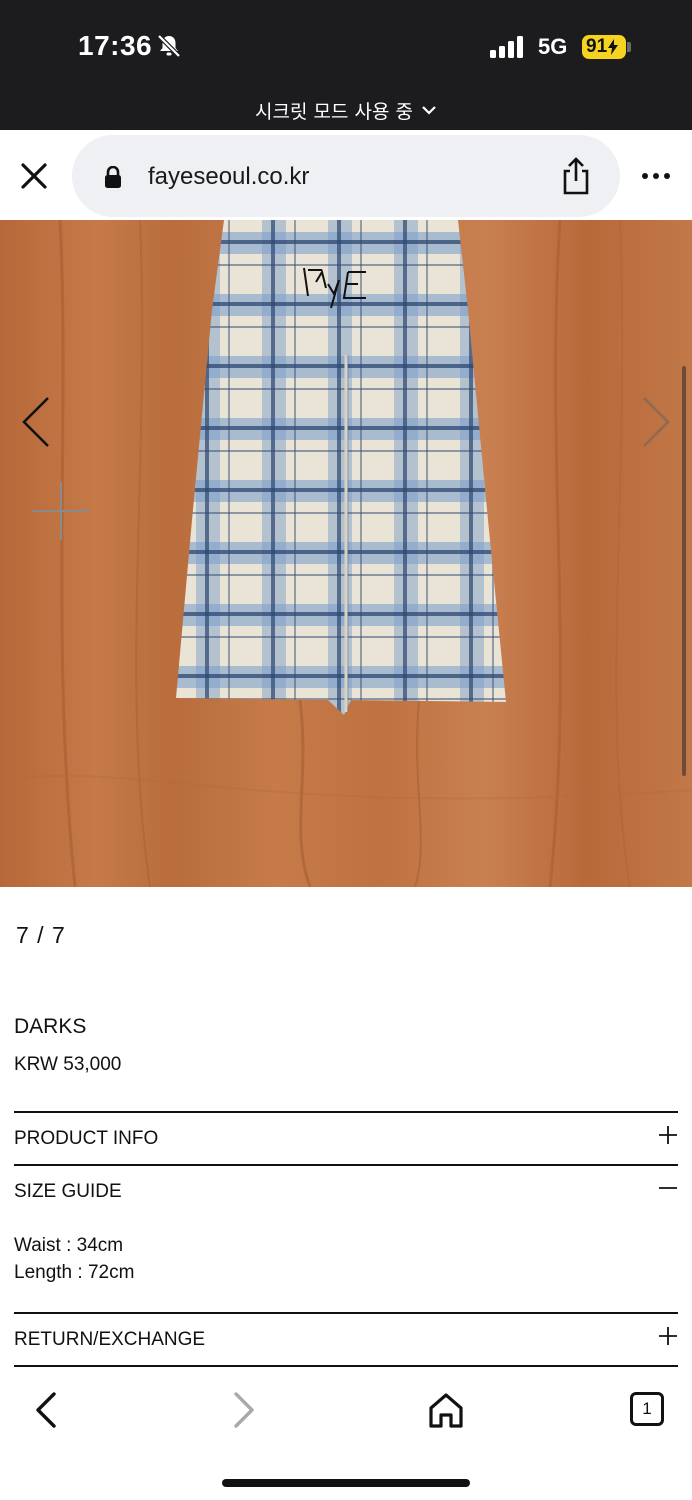 This screenshot has width=692, height=1500. What do you see at coordinates (597, 46) in the screenshot?
I see `battery-level: 91` at bounding box center [597, 46].